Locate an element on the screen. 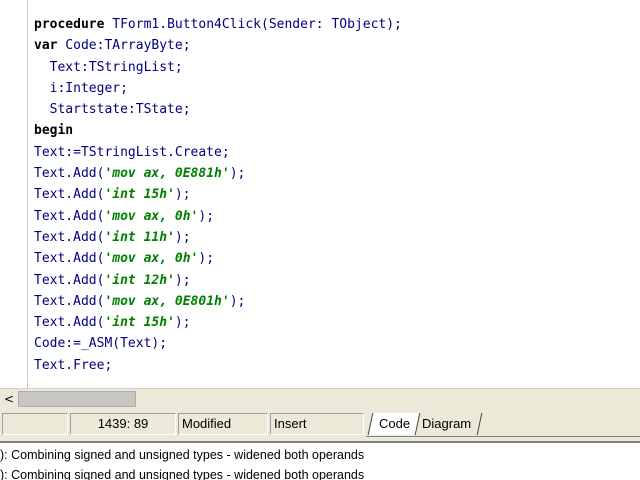 The width and height of the screenshot is (640, 480). code-line: Text:=TStringList.Create; is located at coordinates (218, 152).